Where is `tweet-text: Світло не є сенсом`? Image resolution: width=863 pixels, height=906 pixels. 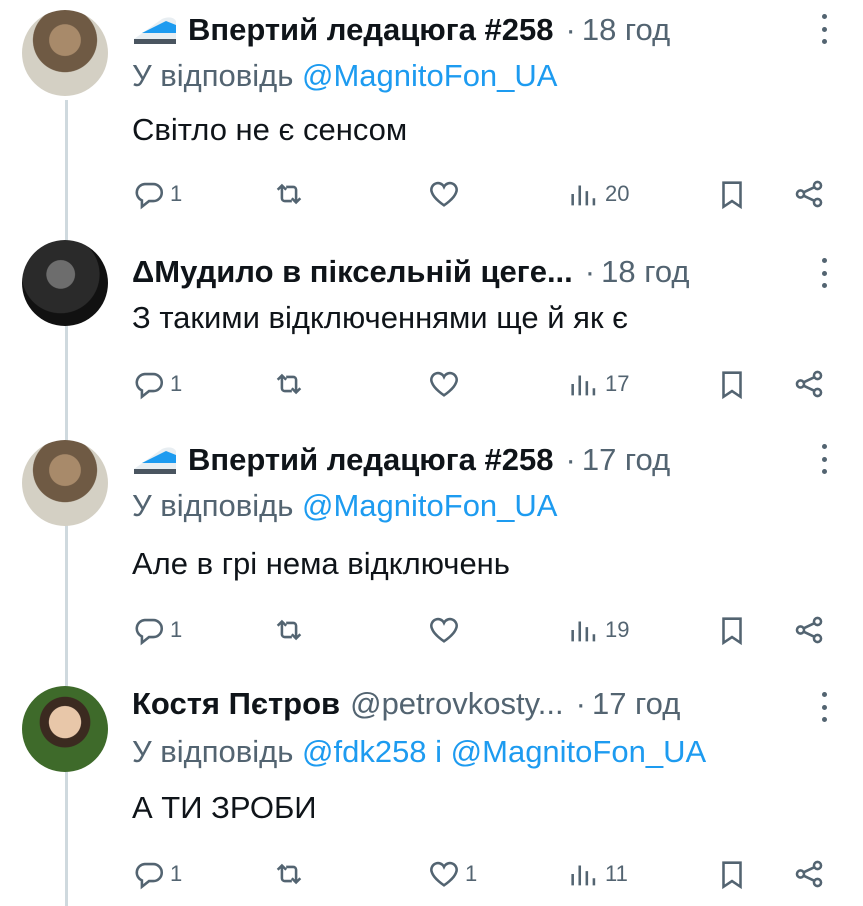
tweet-text: Світло не є сенсом is located at coordinates (270, 129).